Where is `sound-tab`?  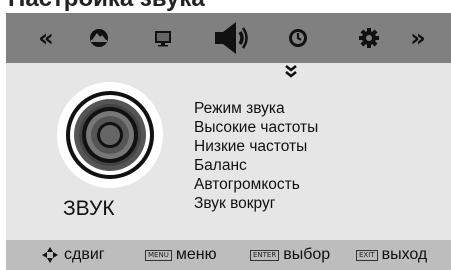
sound-tab is located at coordinates (233, 38).